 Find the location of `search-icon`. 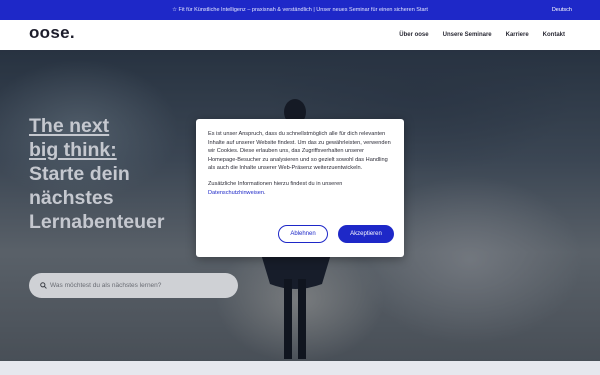

search-icon is located at coordinates (43, 285).